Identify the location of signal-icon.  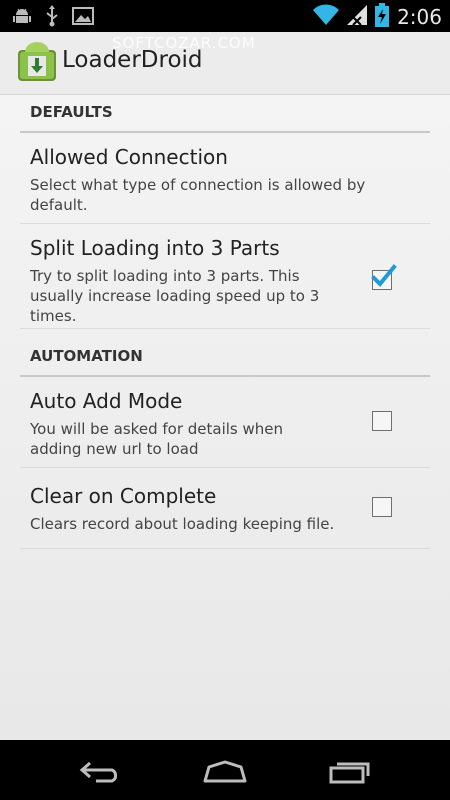
(357, 17).